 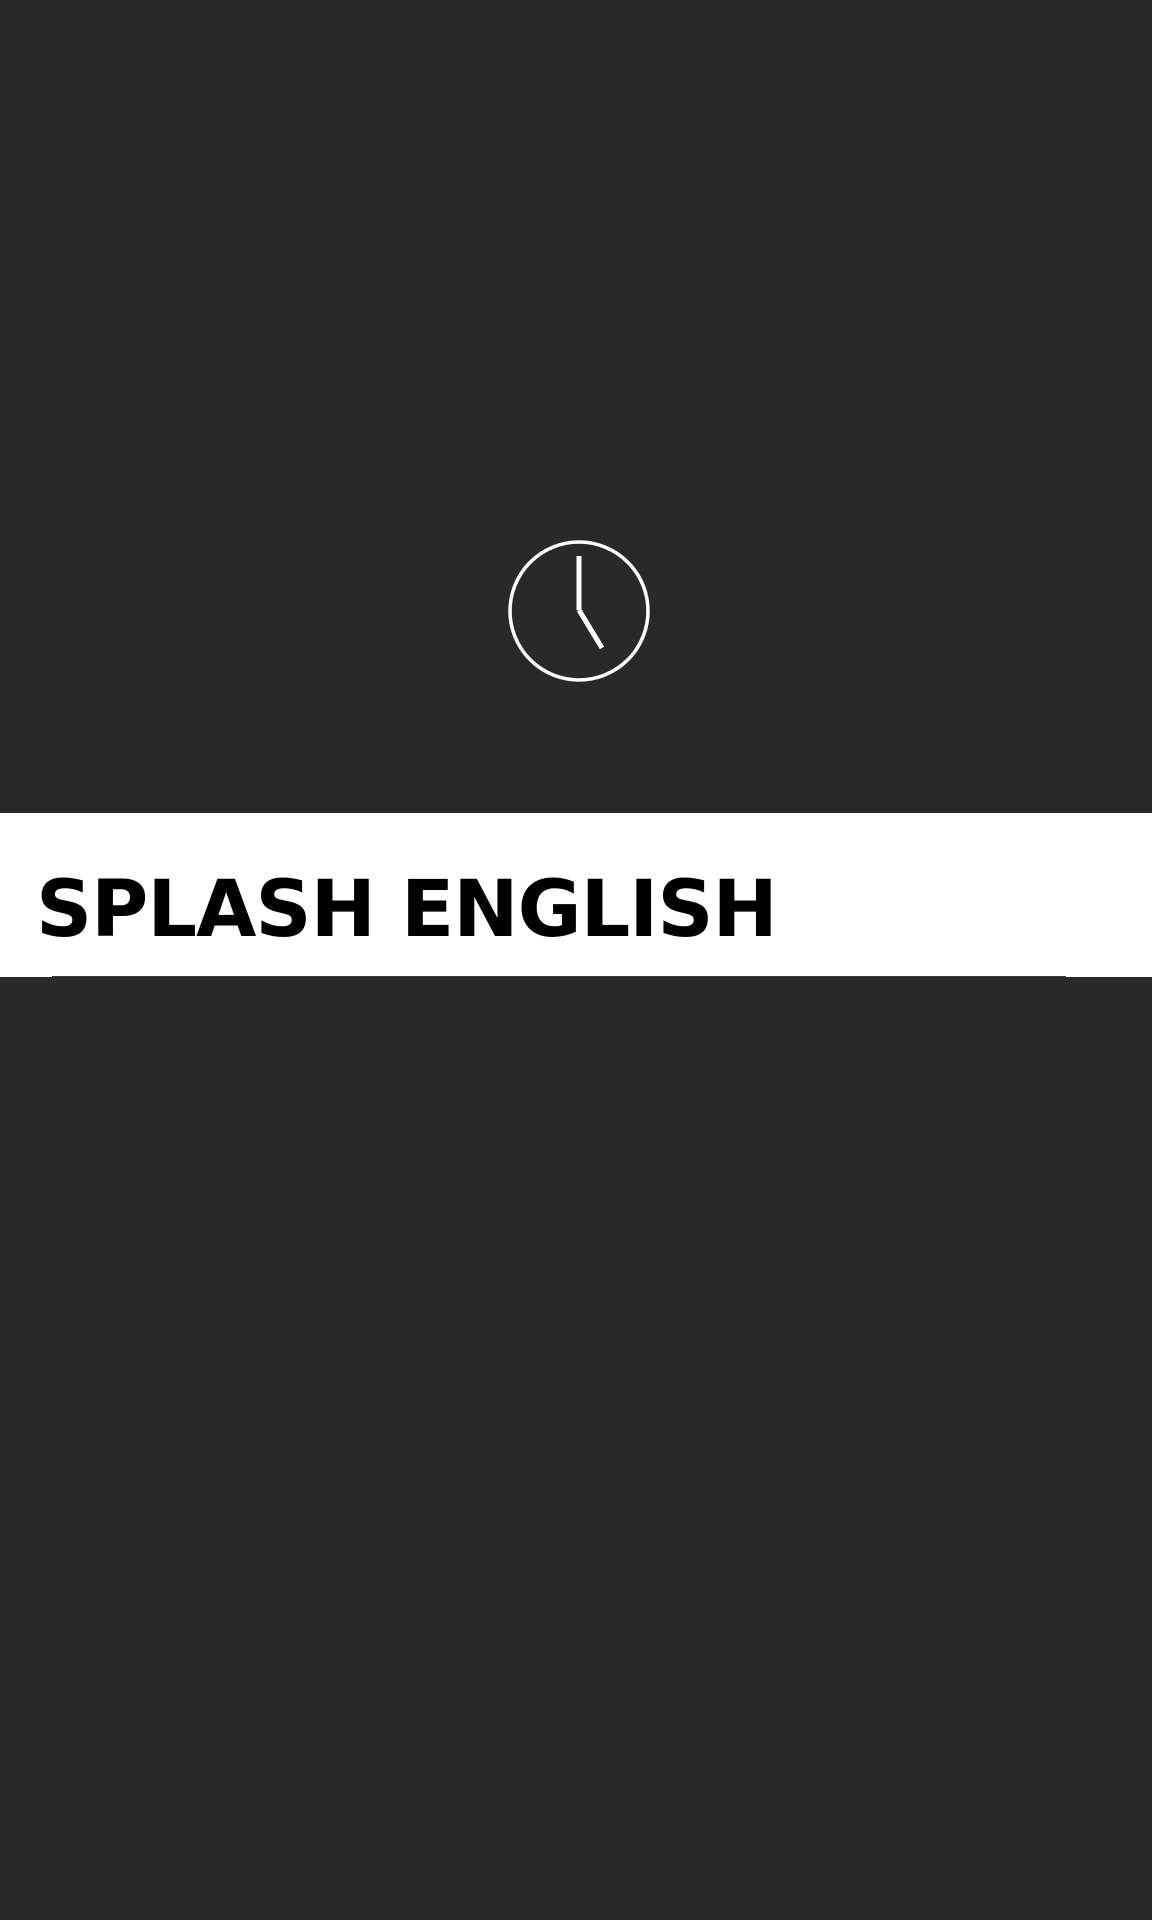 What do you see at coordinates (559, 976) in the screenshot?
I see `banner-divider` at bounding box center [559, 976].